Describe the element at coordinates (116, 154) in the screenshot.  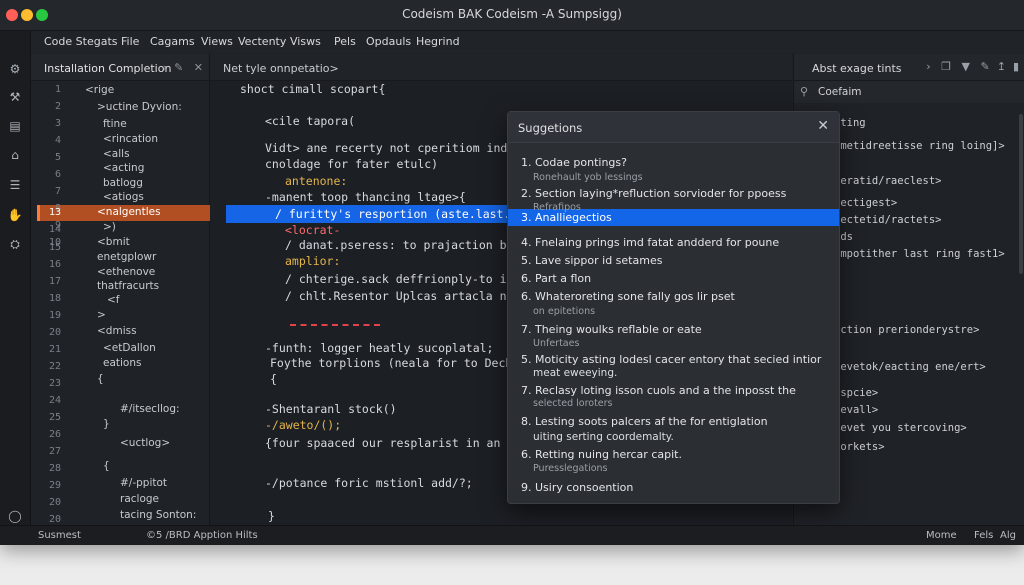
I see `list-item: <alls` at that location.